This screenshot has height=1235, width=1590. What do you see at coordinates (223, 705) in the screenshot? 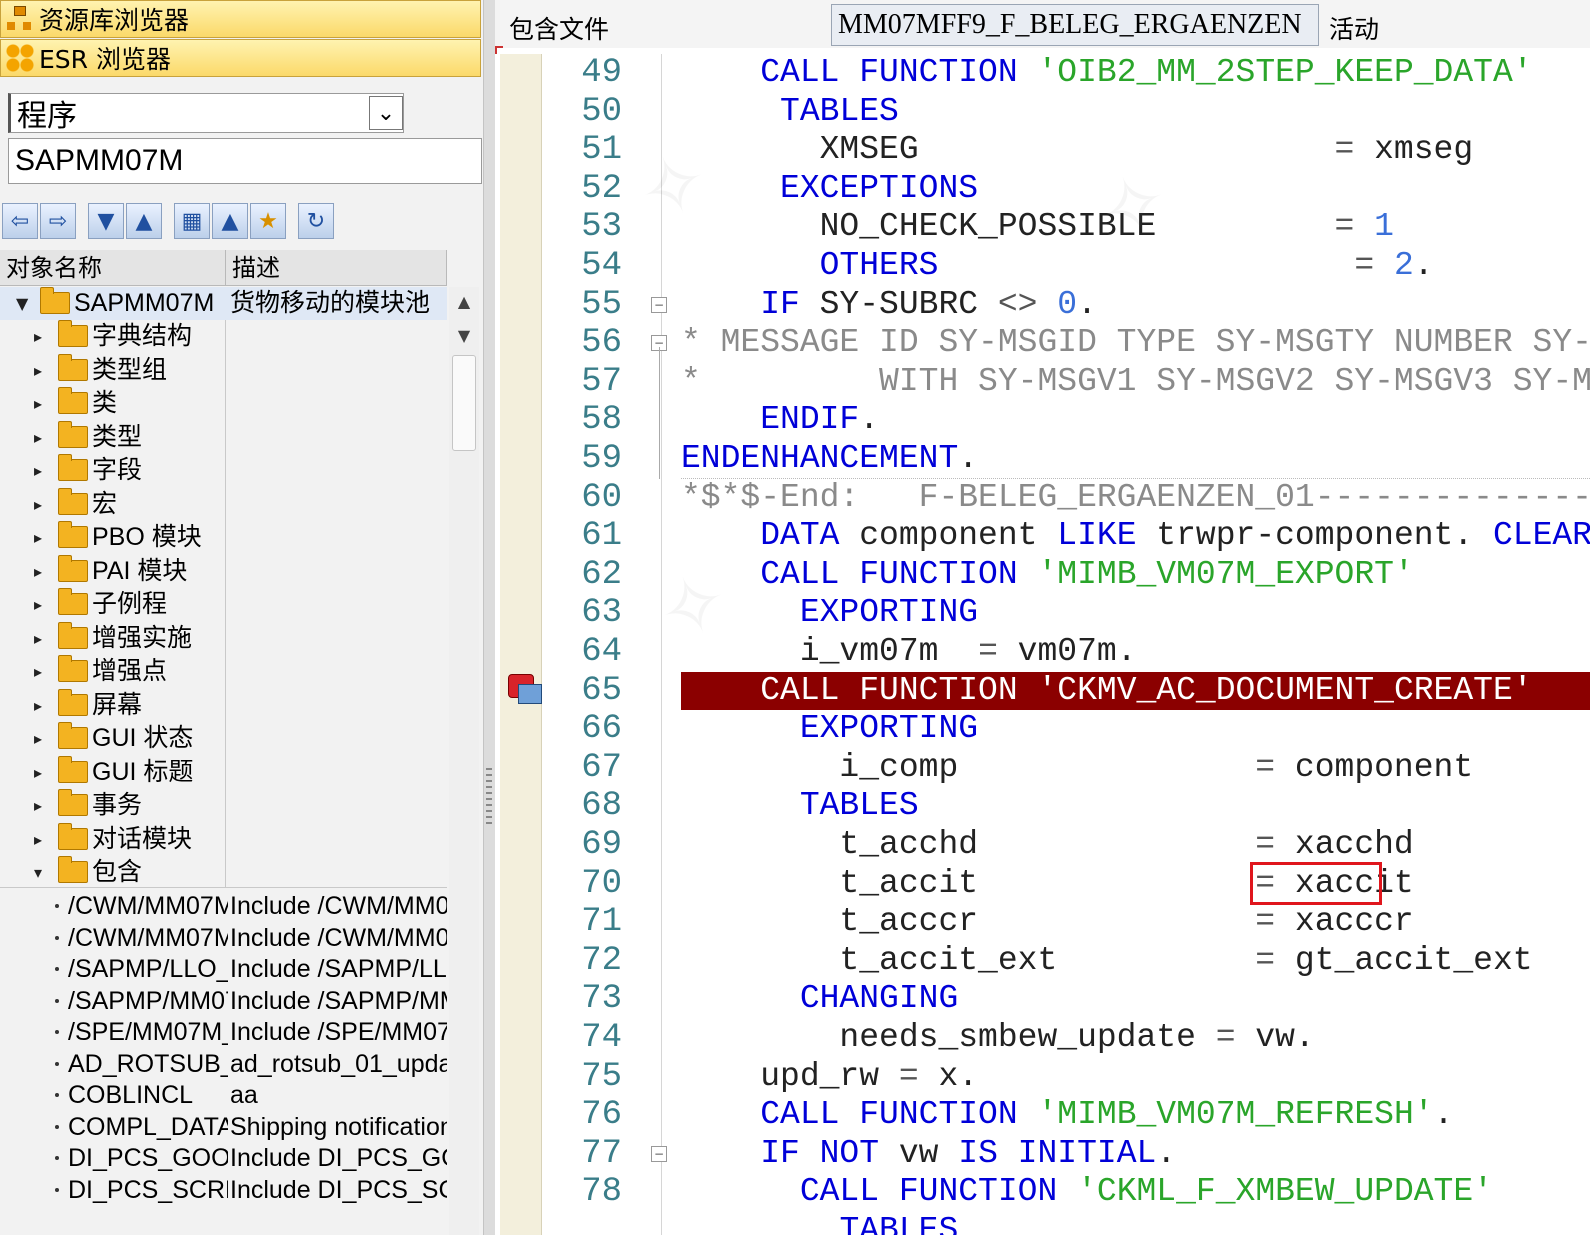
I see `tree-folder: ▸ 屏幕` at bounding box center [223, 705].